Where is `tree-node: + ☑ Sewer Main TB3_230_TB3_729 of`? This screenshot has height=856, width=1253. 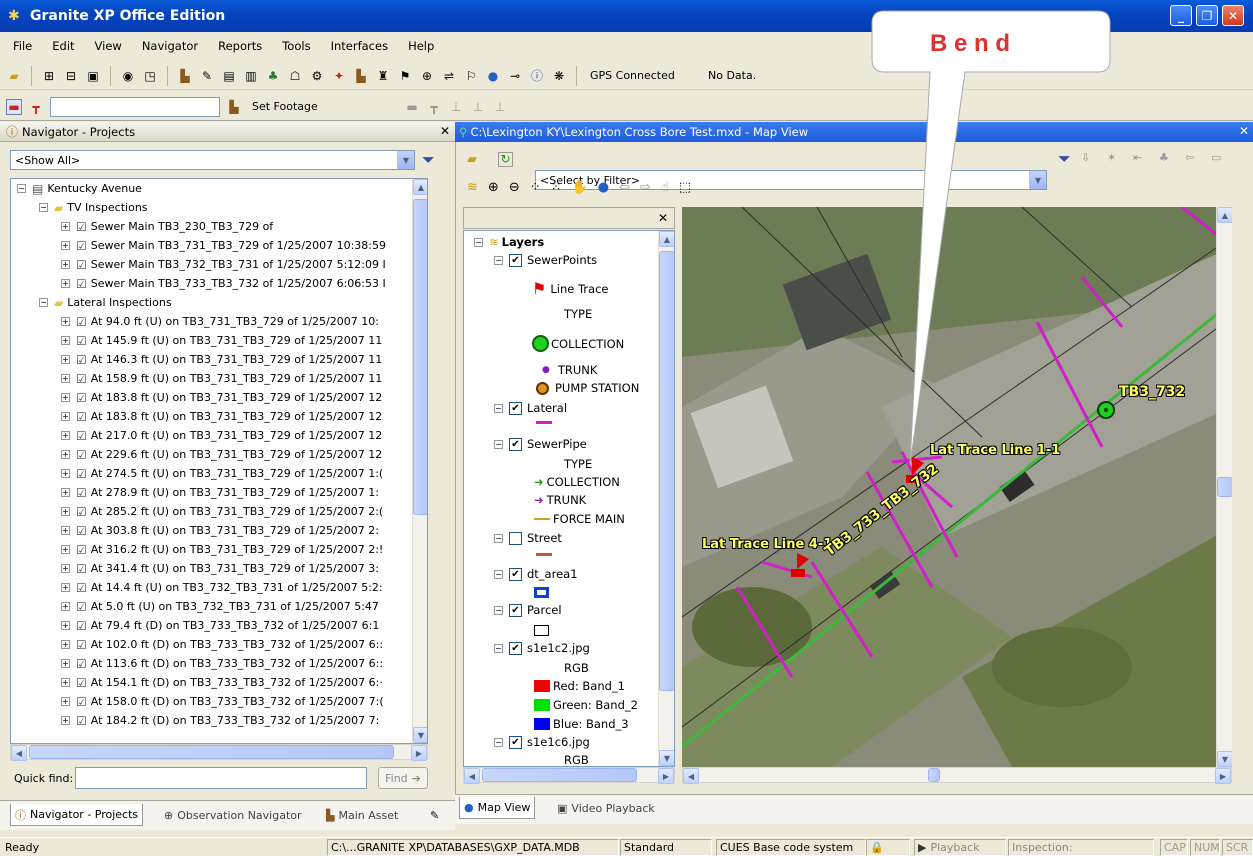
tree-node: + ☑ Sewer Main TB3_230_TB3_729 of is located at coordinates (211, 226).